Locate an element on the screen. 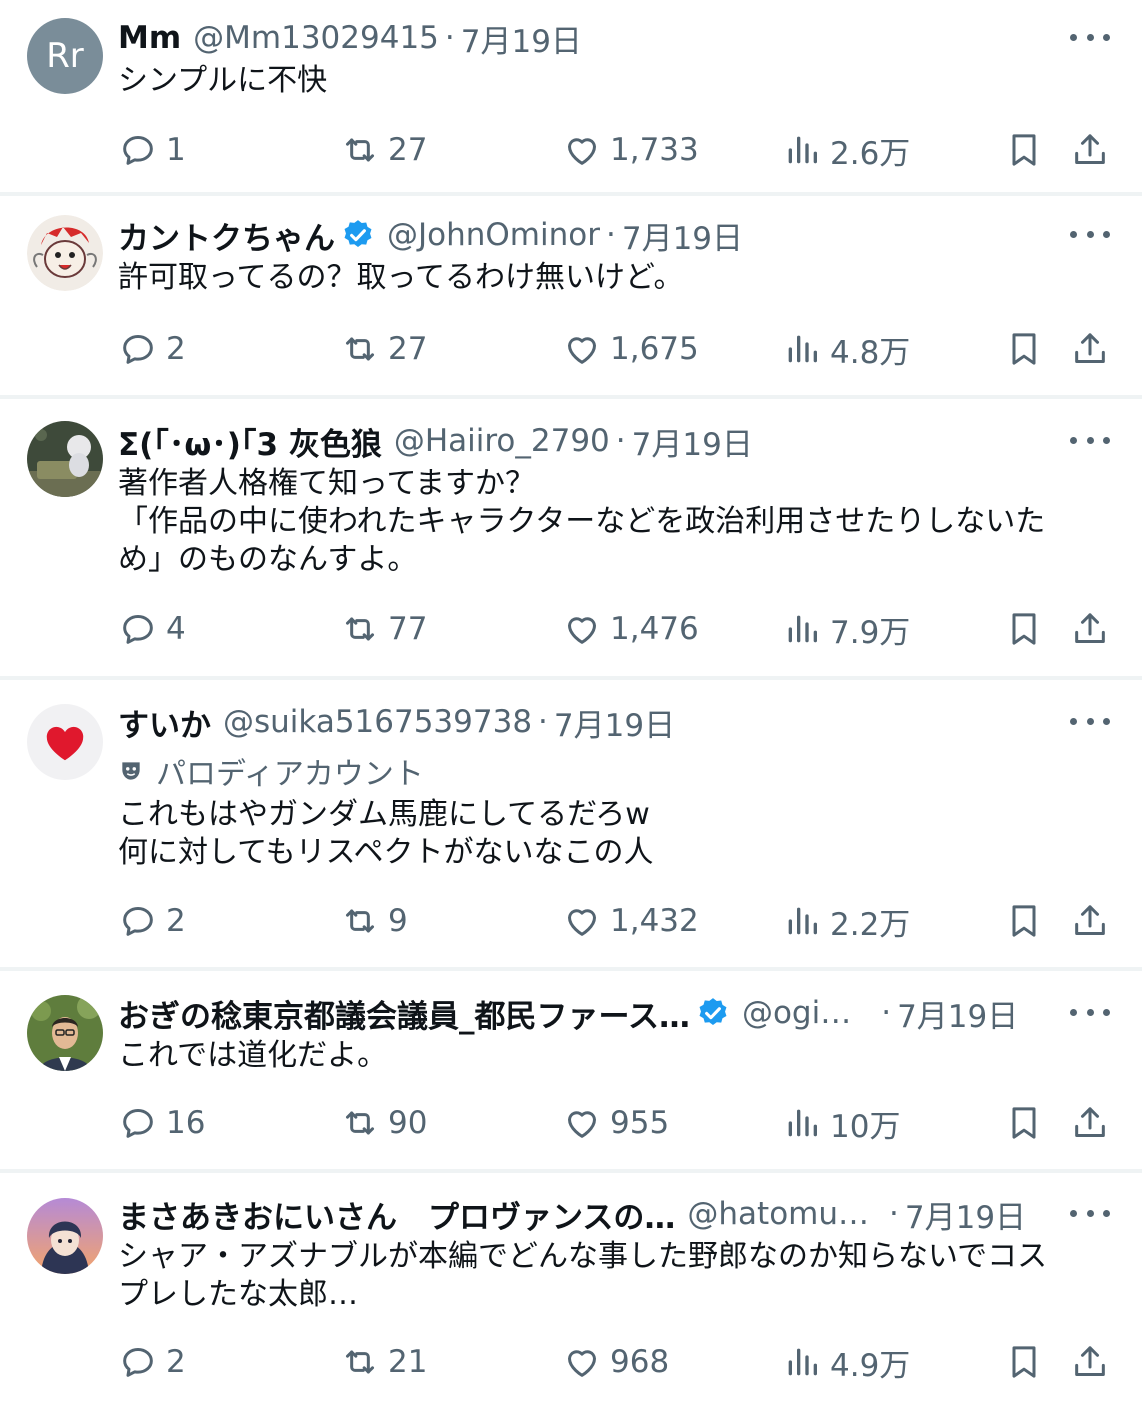  like-button: 968 is located at coordinates (615, 1362).